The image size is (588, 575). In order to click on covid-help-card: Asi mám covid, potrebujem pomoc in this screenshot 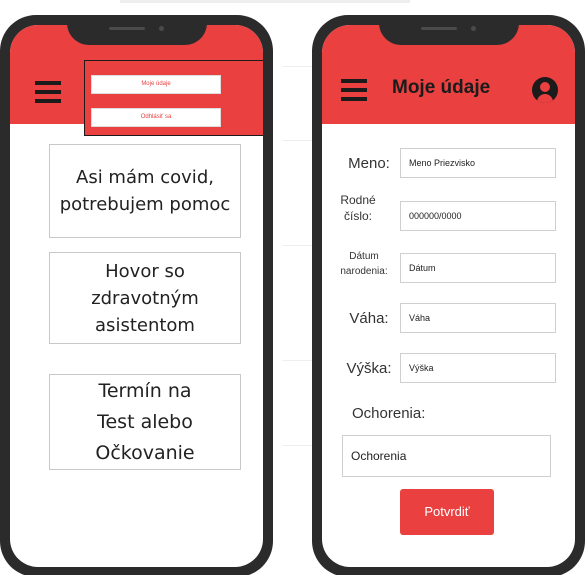, I will do `click(145, 191)`.